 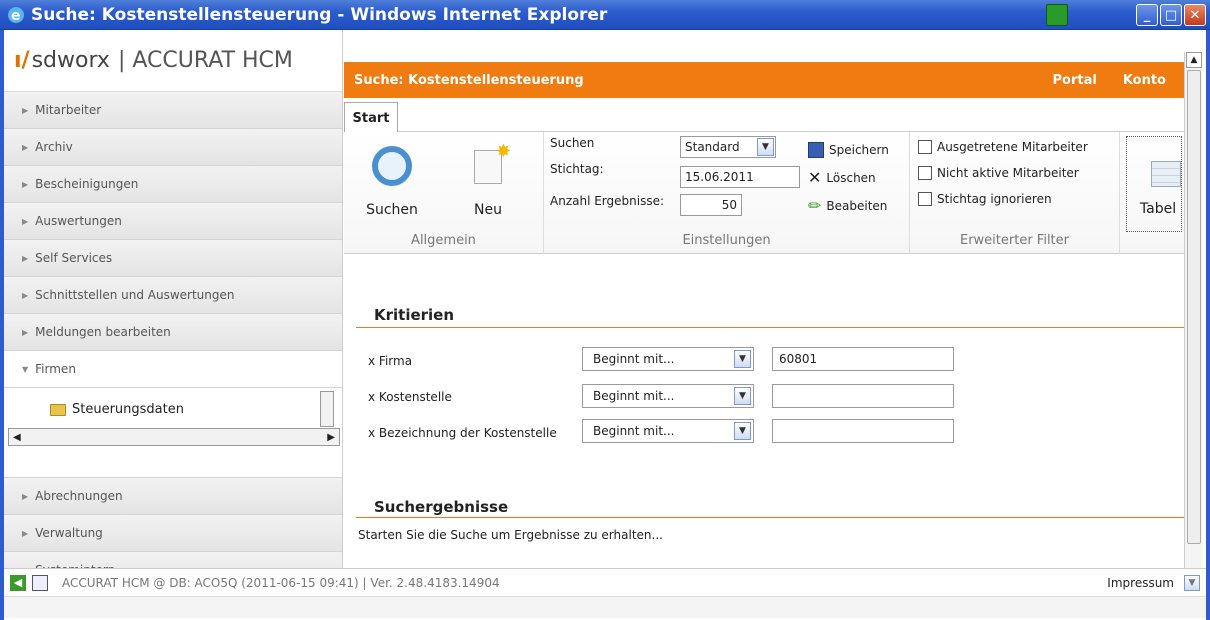 What do you see at coordinates (1057, 15) in the screenshot?
I see `printer-icon` at bounding box center [1057, 15].